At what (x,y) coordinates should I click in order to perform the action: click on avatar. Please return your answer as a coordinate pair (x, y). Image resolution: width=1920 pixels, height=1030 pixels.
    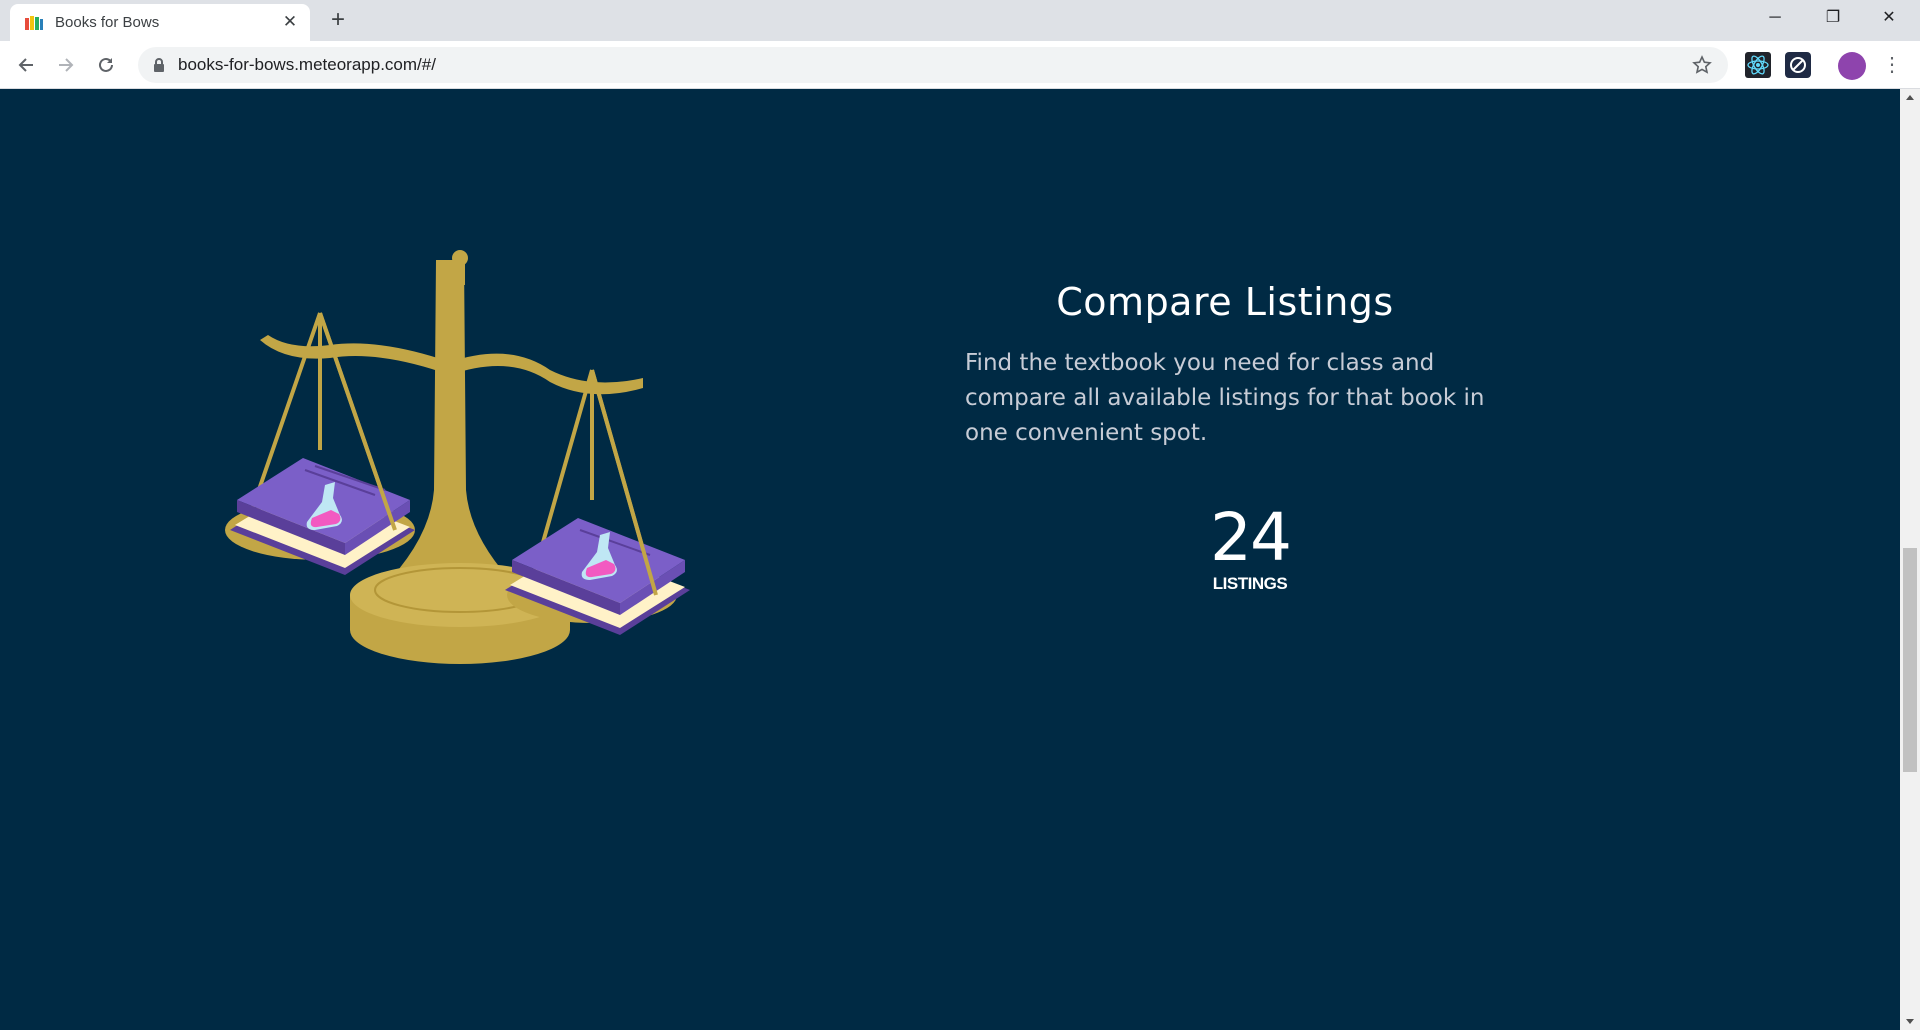
    Looking at the image, I should click on (1852, 66).